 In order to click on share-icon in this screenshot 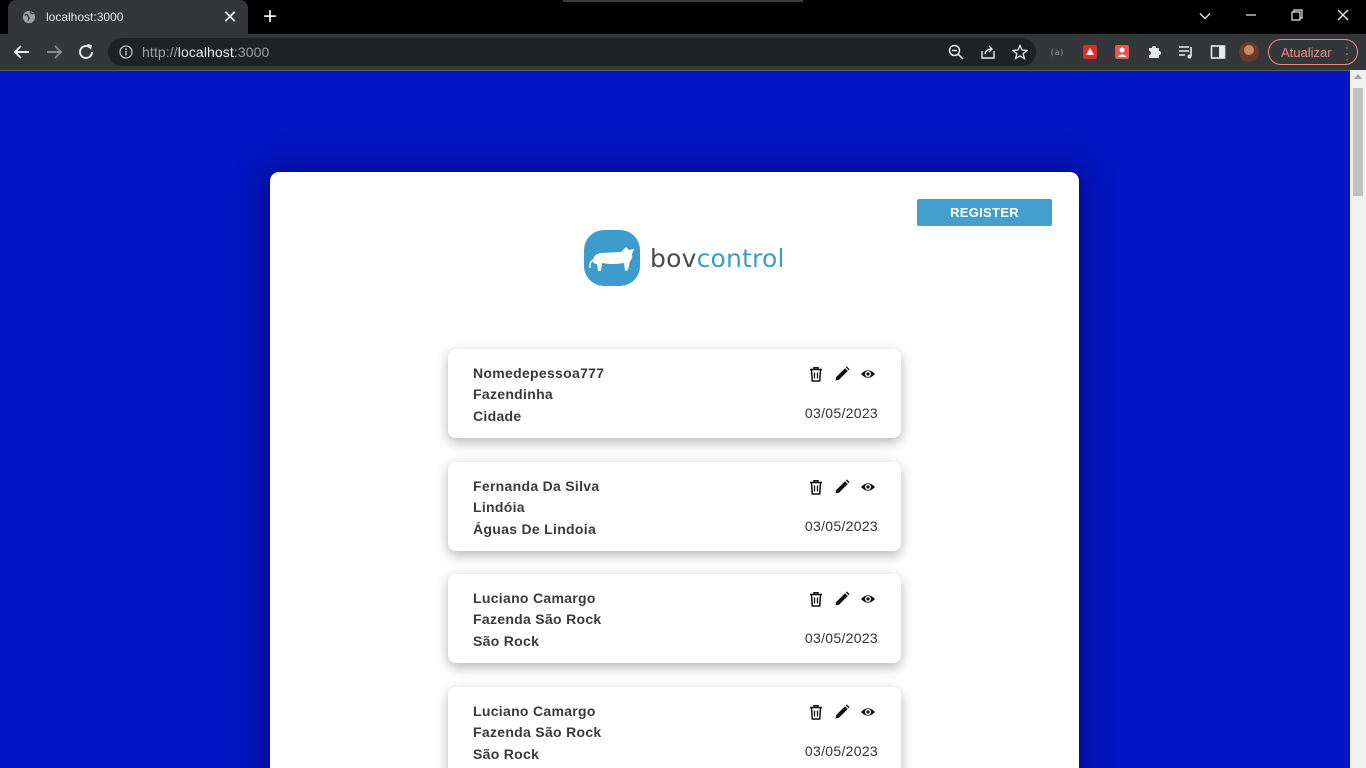, I will do `click(988, 52)`.